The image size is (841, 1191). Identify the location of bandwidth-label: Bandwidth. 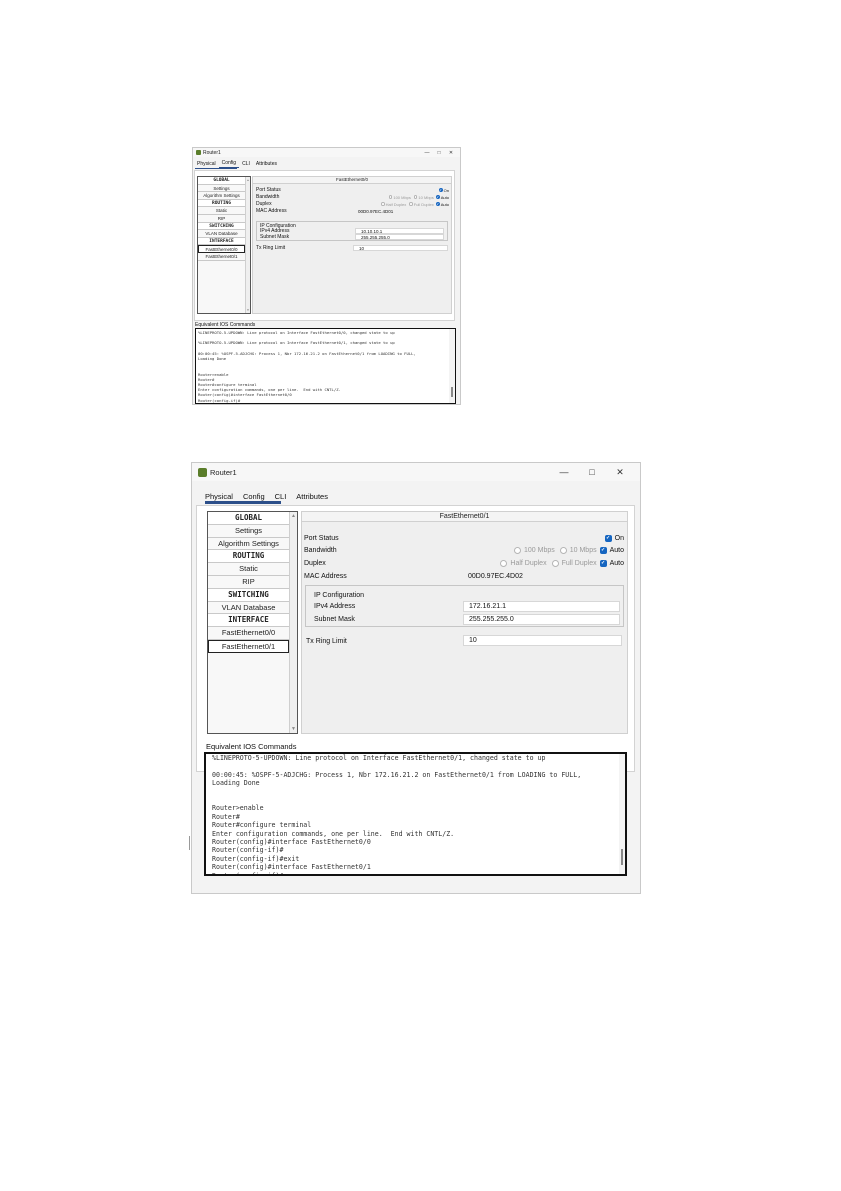
(268, 197).